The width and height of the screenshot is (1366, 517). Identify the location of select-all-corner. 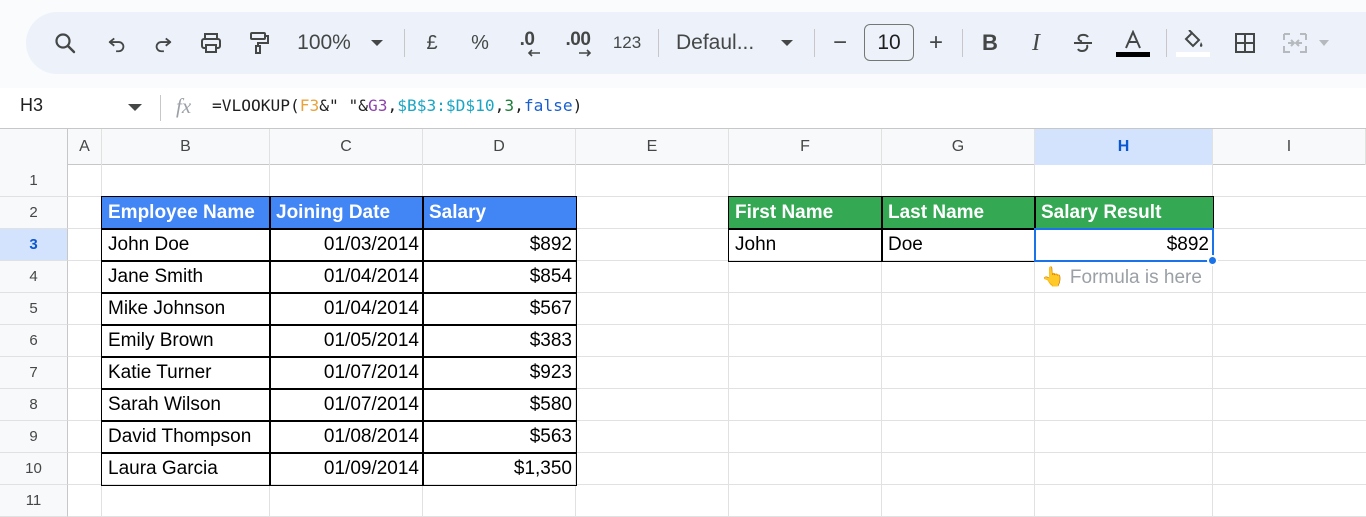
(34, 147).